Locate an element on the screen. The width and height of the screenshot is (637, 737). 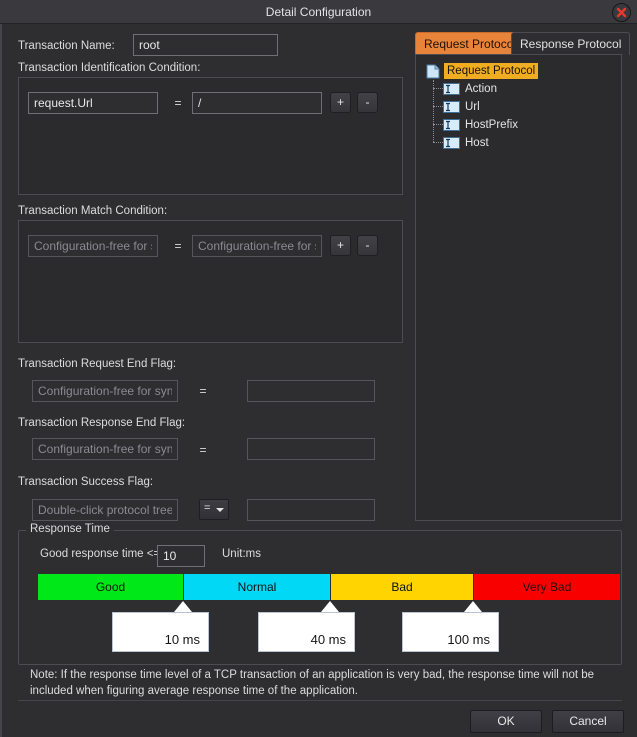
unit-label: Unit:ms is located at coordinates (241, 554).